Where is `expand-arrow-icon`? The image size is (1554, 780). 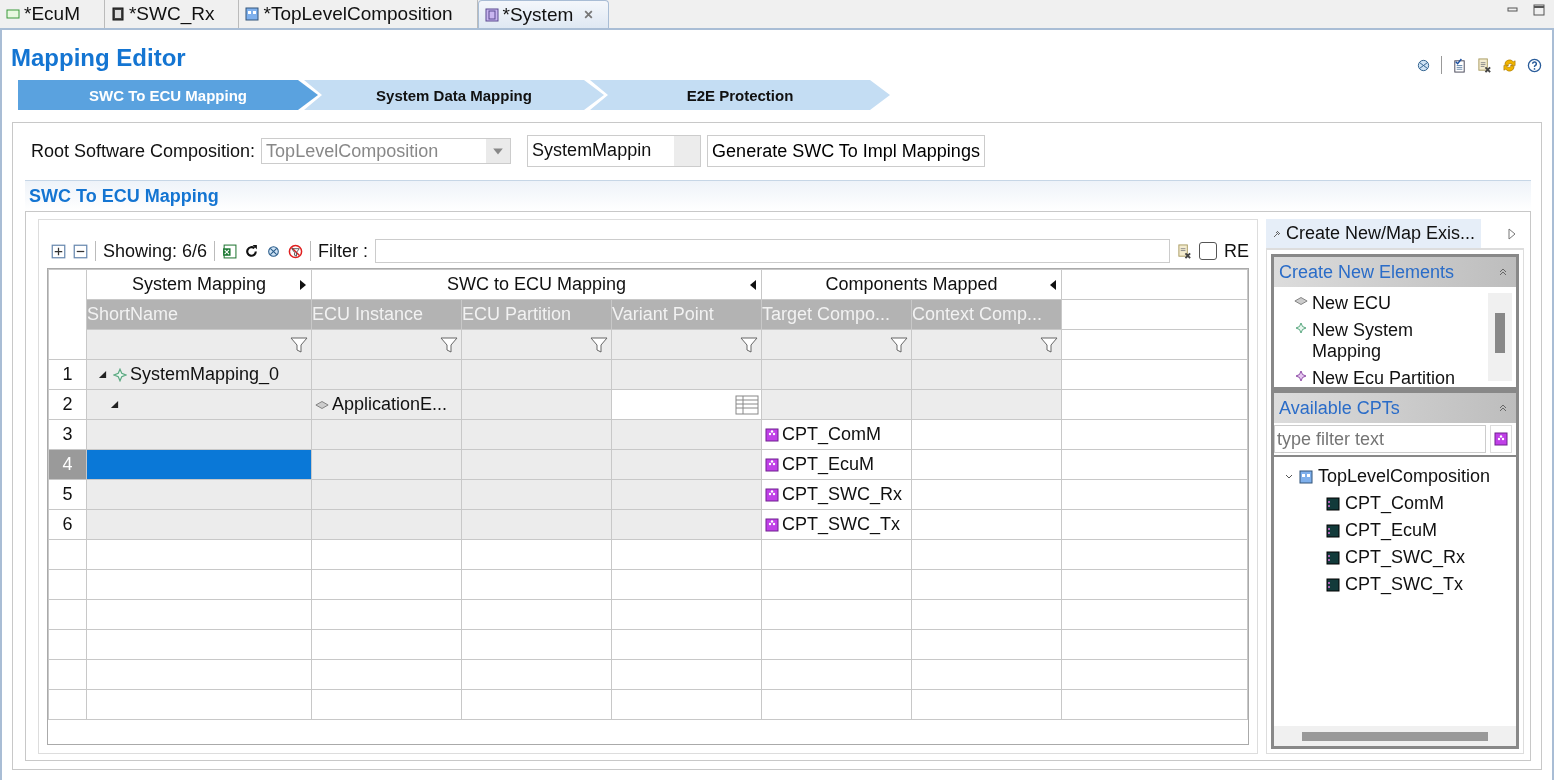 expand-arrow-icon is located at coordinates (303, 284).